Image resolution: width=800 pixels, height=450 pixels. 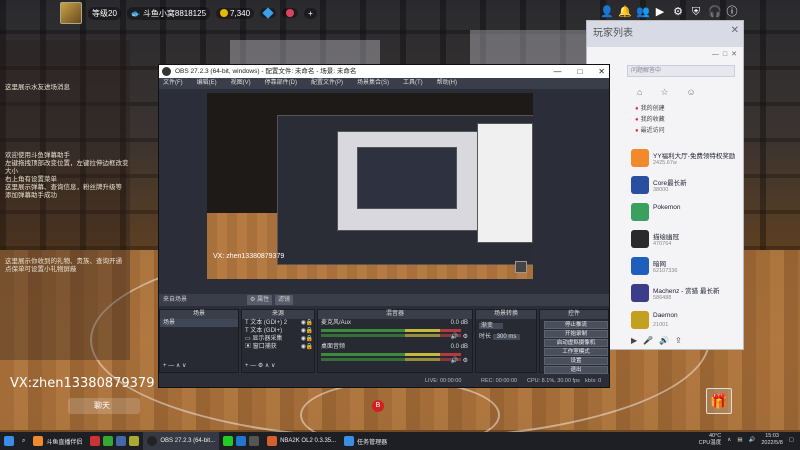 I want to click on player-list-item: 描绘幽冠 470764, so click(x=686, y=241).